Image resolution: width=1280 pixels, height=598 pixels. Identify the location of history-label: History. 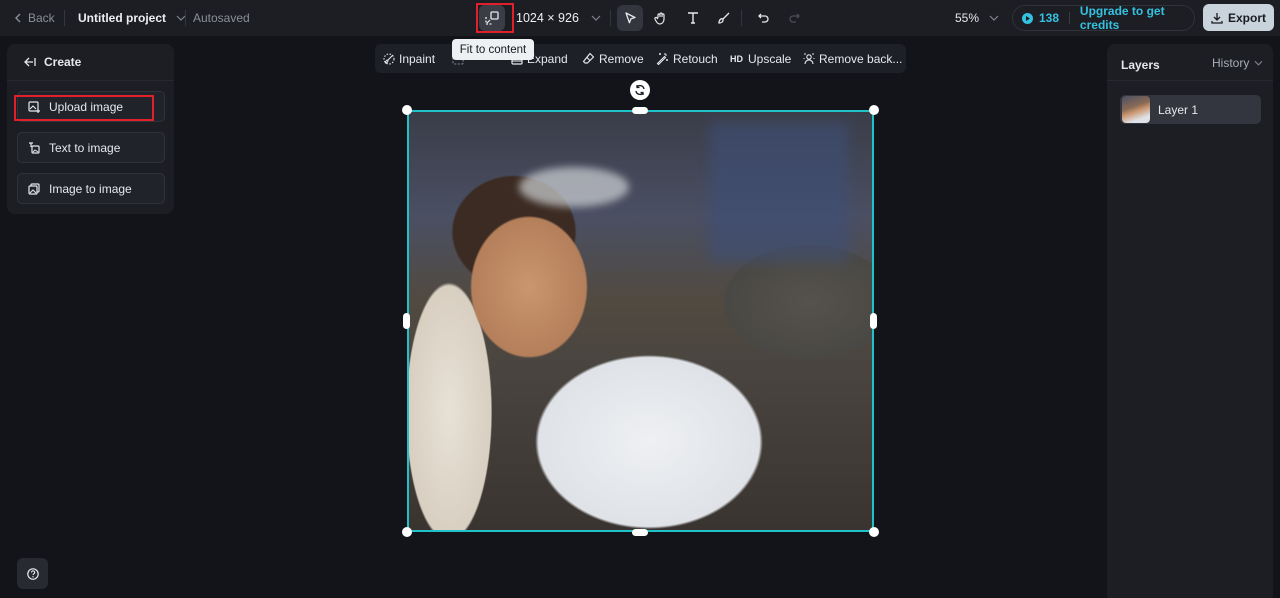
(1231, 63).